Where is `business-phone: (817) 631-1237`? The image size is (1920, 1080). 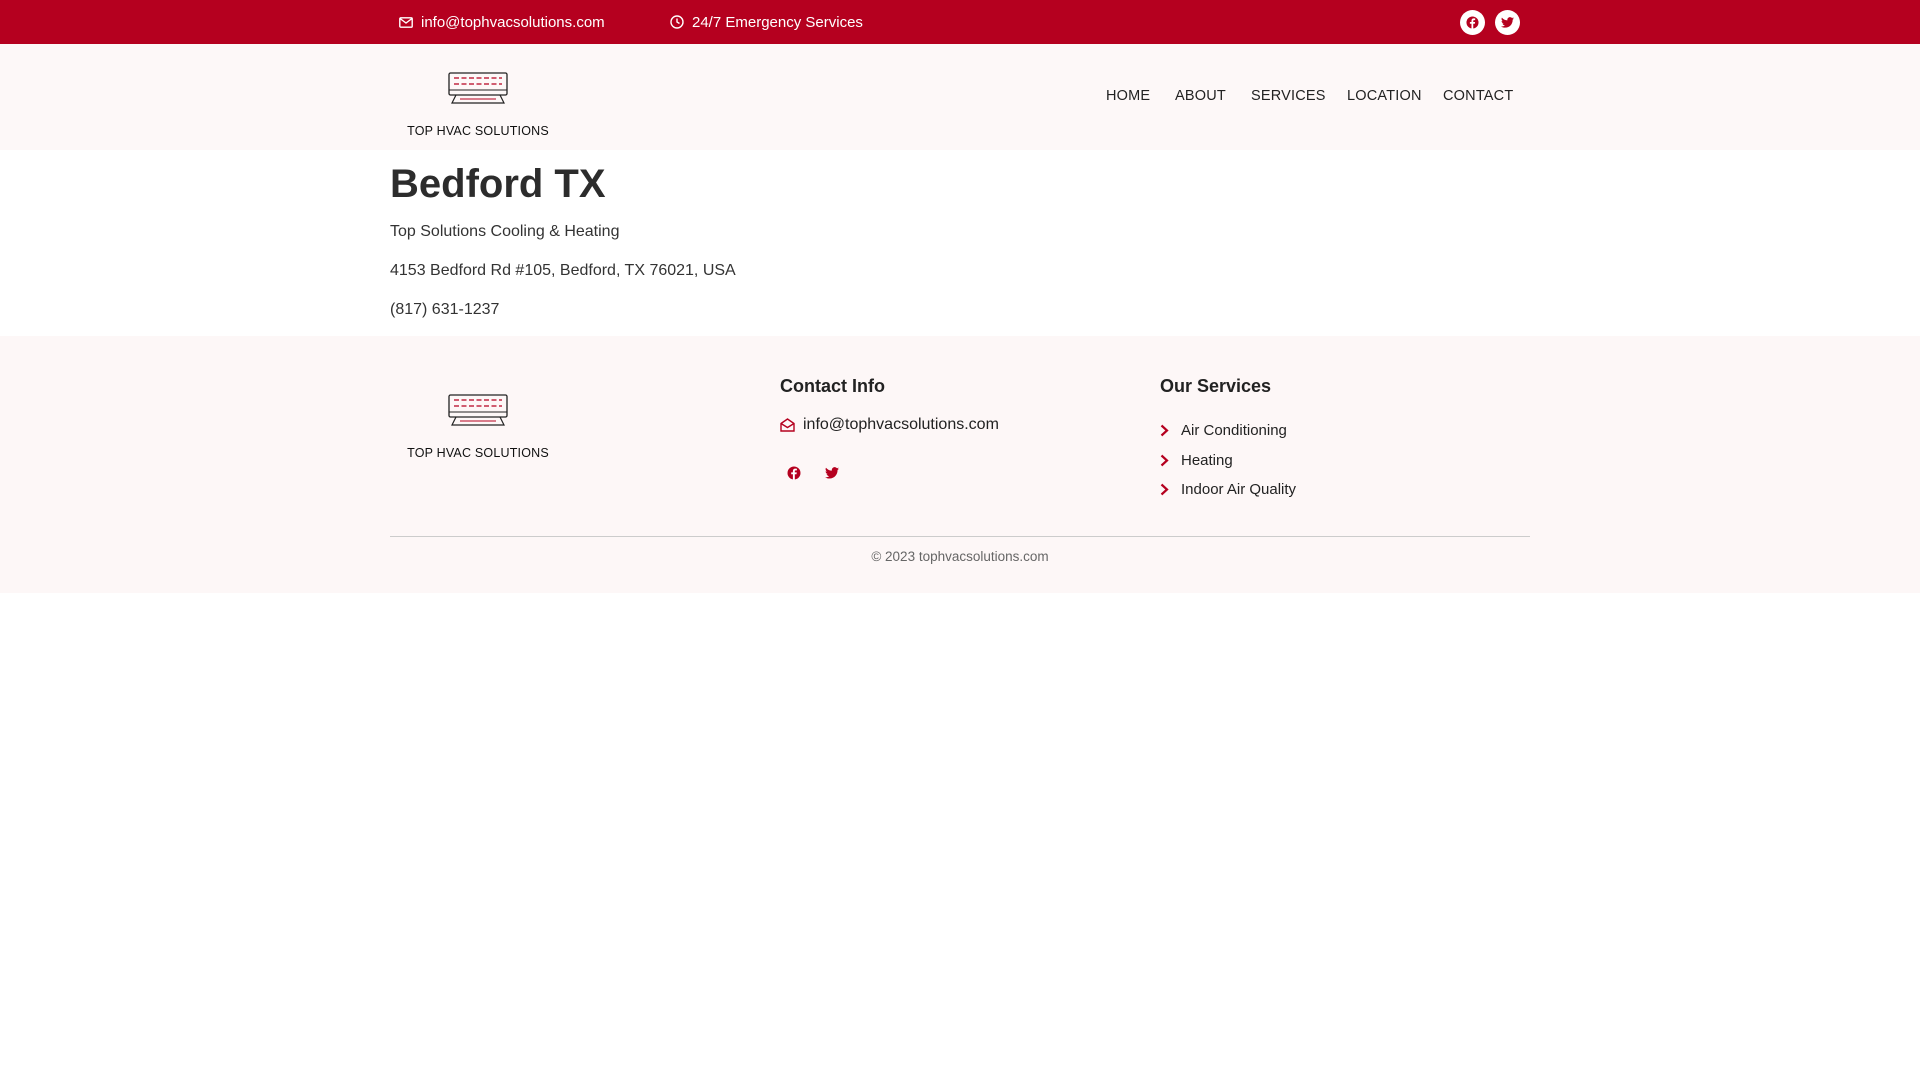 business-phone: (817) 631-1237 is located at coordinates (445, 309).